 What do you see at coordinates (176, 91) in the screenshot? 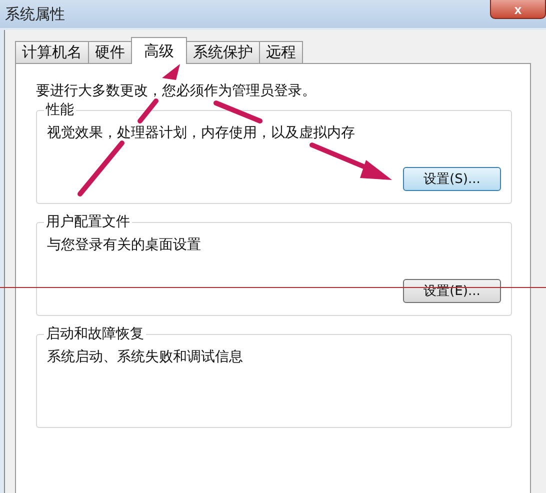
I see `notice-text: 要进行大多数更改，您必须作为管理员登录。` at bounding box center [176, 91].